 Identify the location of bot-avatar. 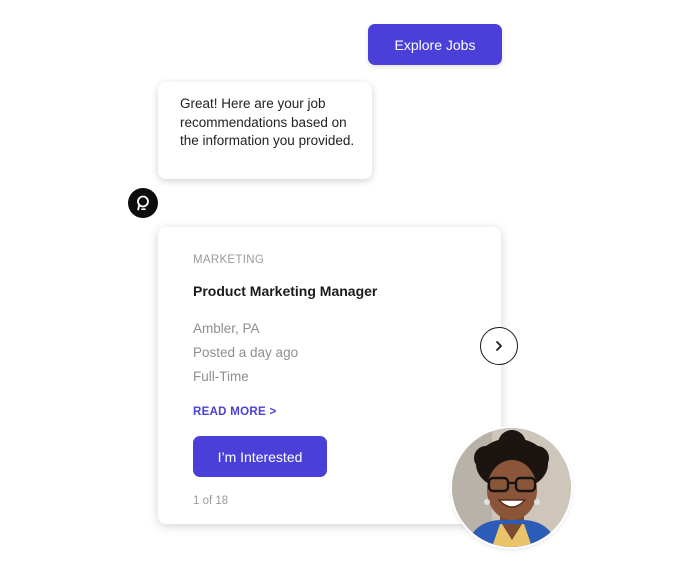
(143, 203).